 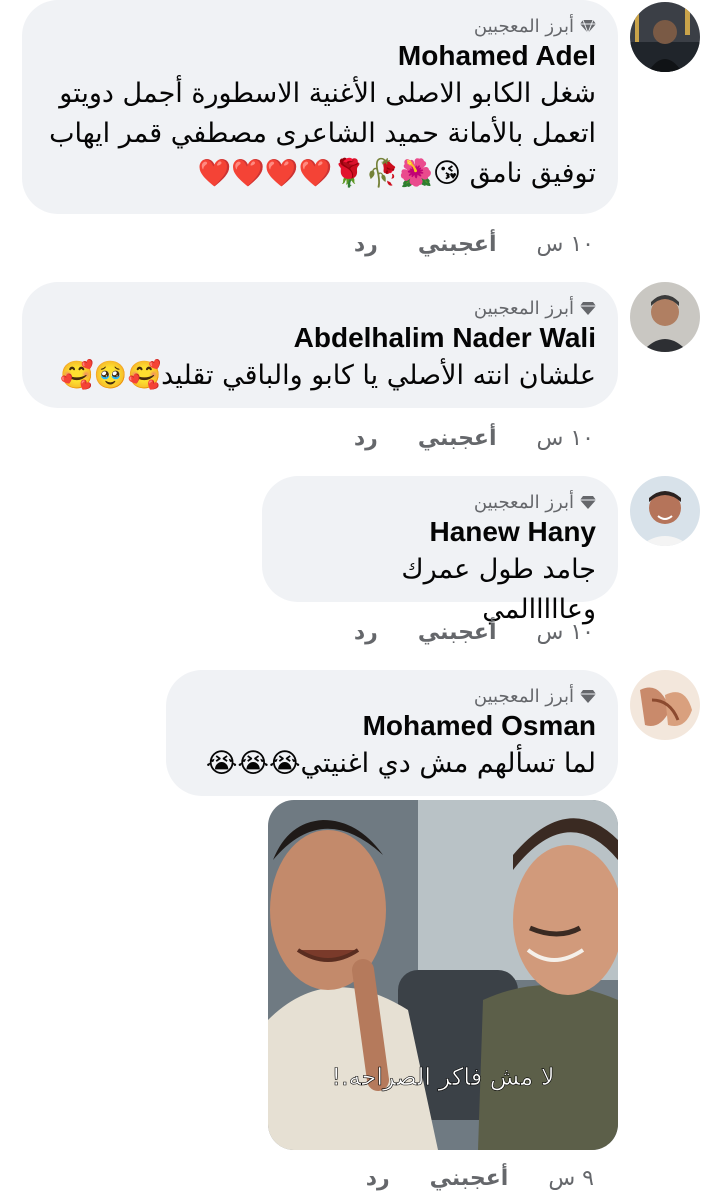 What do you see at coordinates (320, 338) in the screenshot?
I see `commenter-name: Abdelhalim Nader Wali` at bounding box center [320, 338].